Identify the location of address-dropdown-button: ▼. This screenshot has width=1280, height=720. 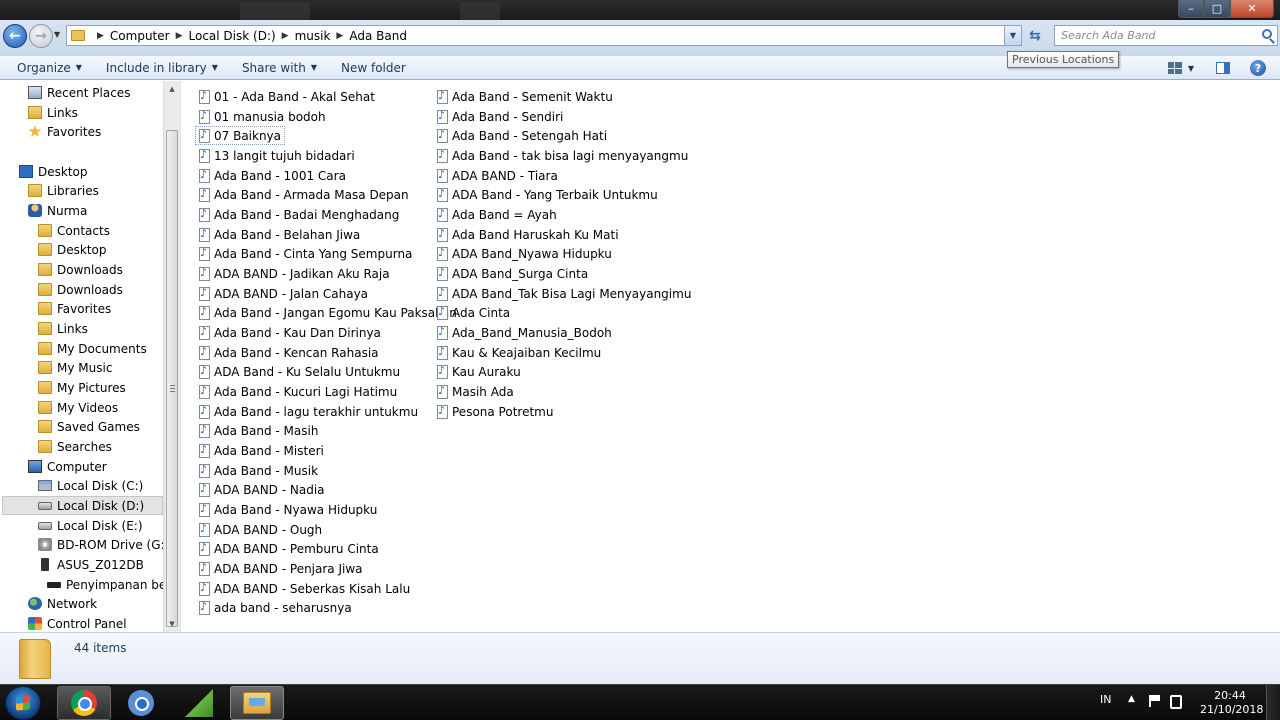
(1012, 35).